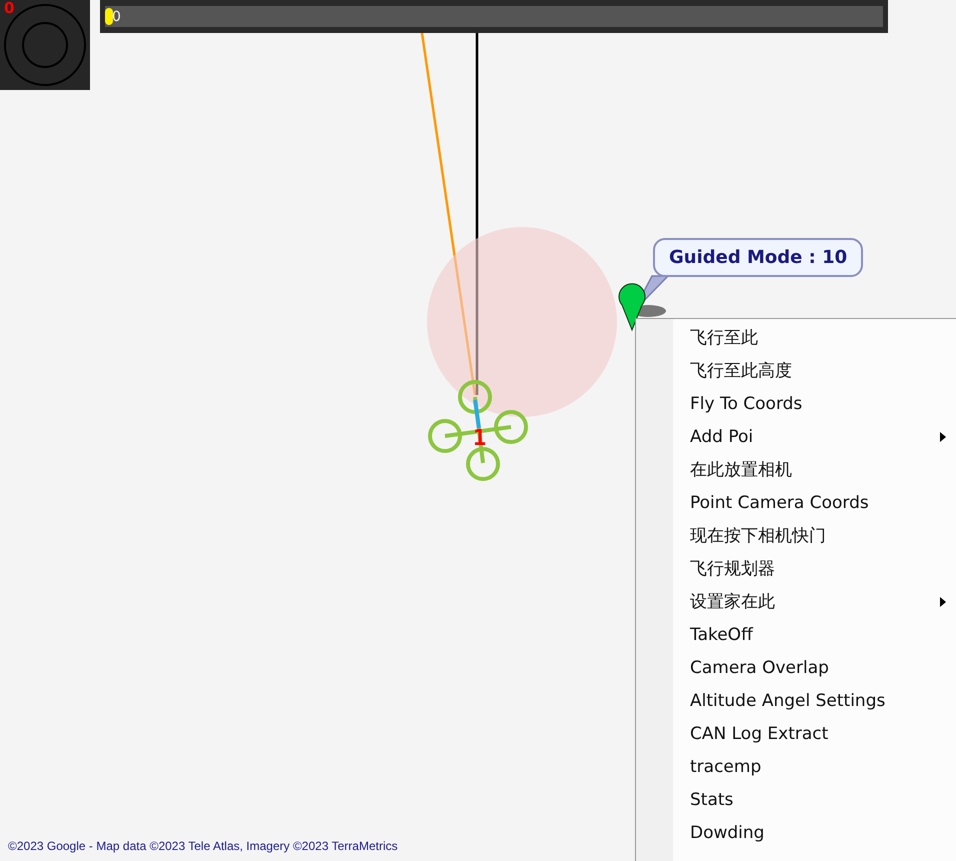 Image resolution: width=956 pixels, height=861 pixels. Describe the element at coordinates (116, 17) in the screenshot. I see `heading-value: 0` at that location.